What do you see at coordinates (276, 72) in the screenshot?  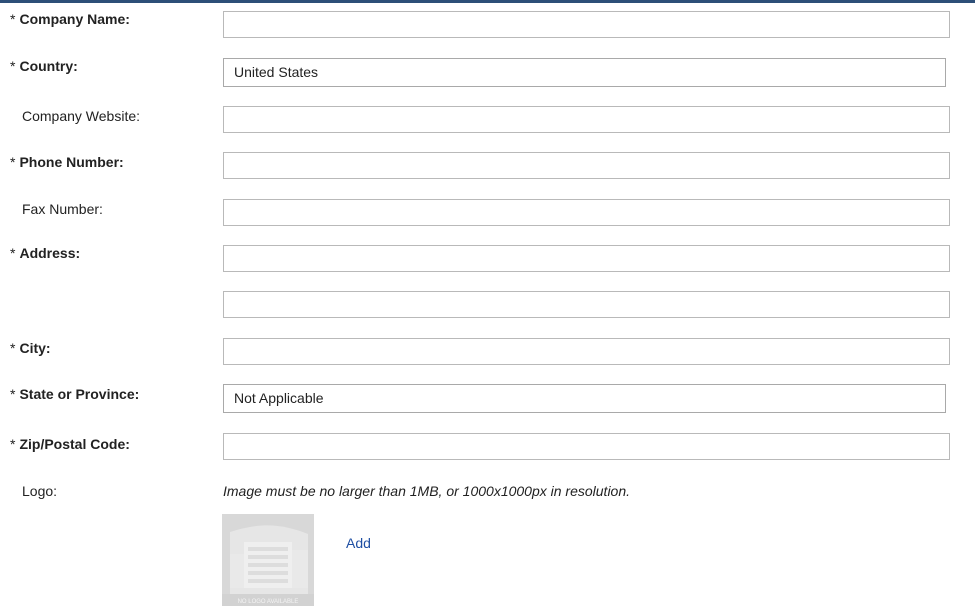 I see `country-selected-value: United States` at bounding box center [276, 72].